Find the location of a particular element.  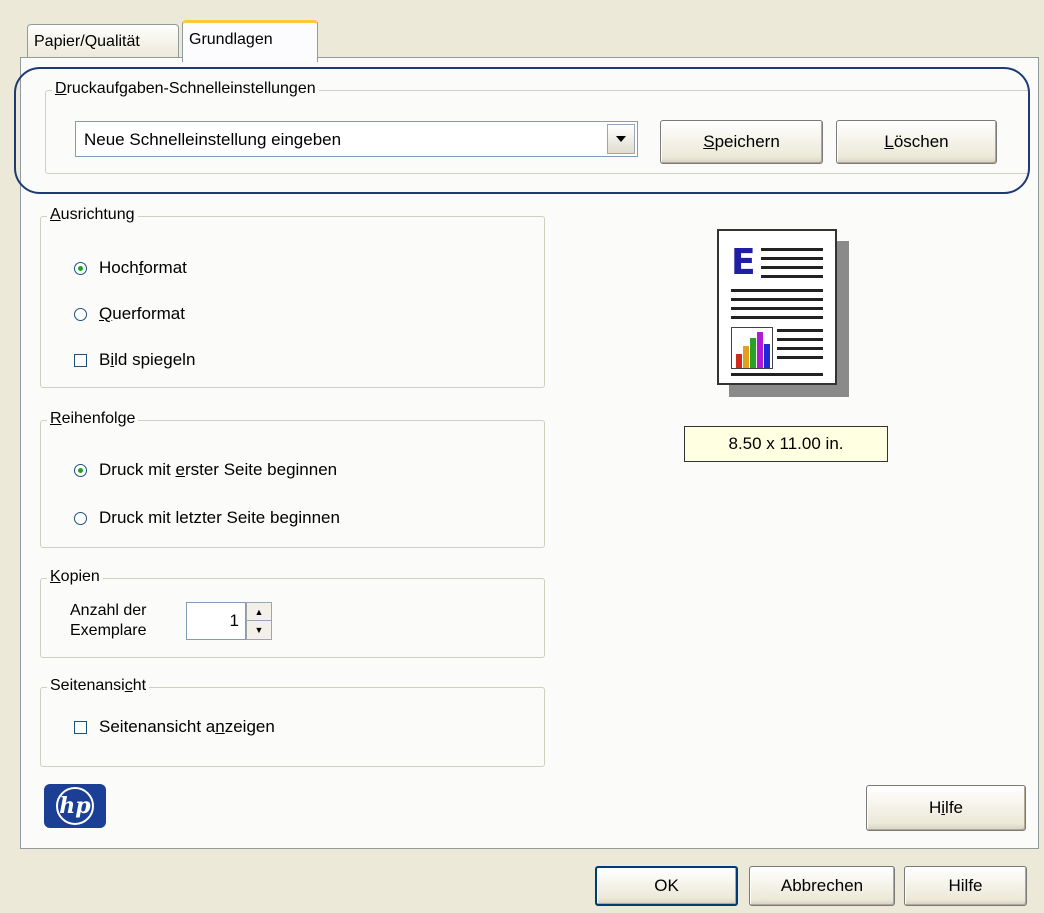

checkbox-mirror: Bild spiegeln is located at coordinates (134, 360).